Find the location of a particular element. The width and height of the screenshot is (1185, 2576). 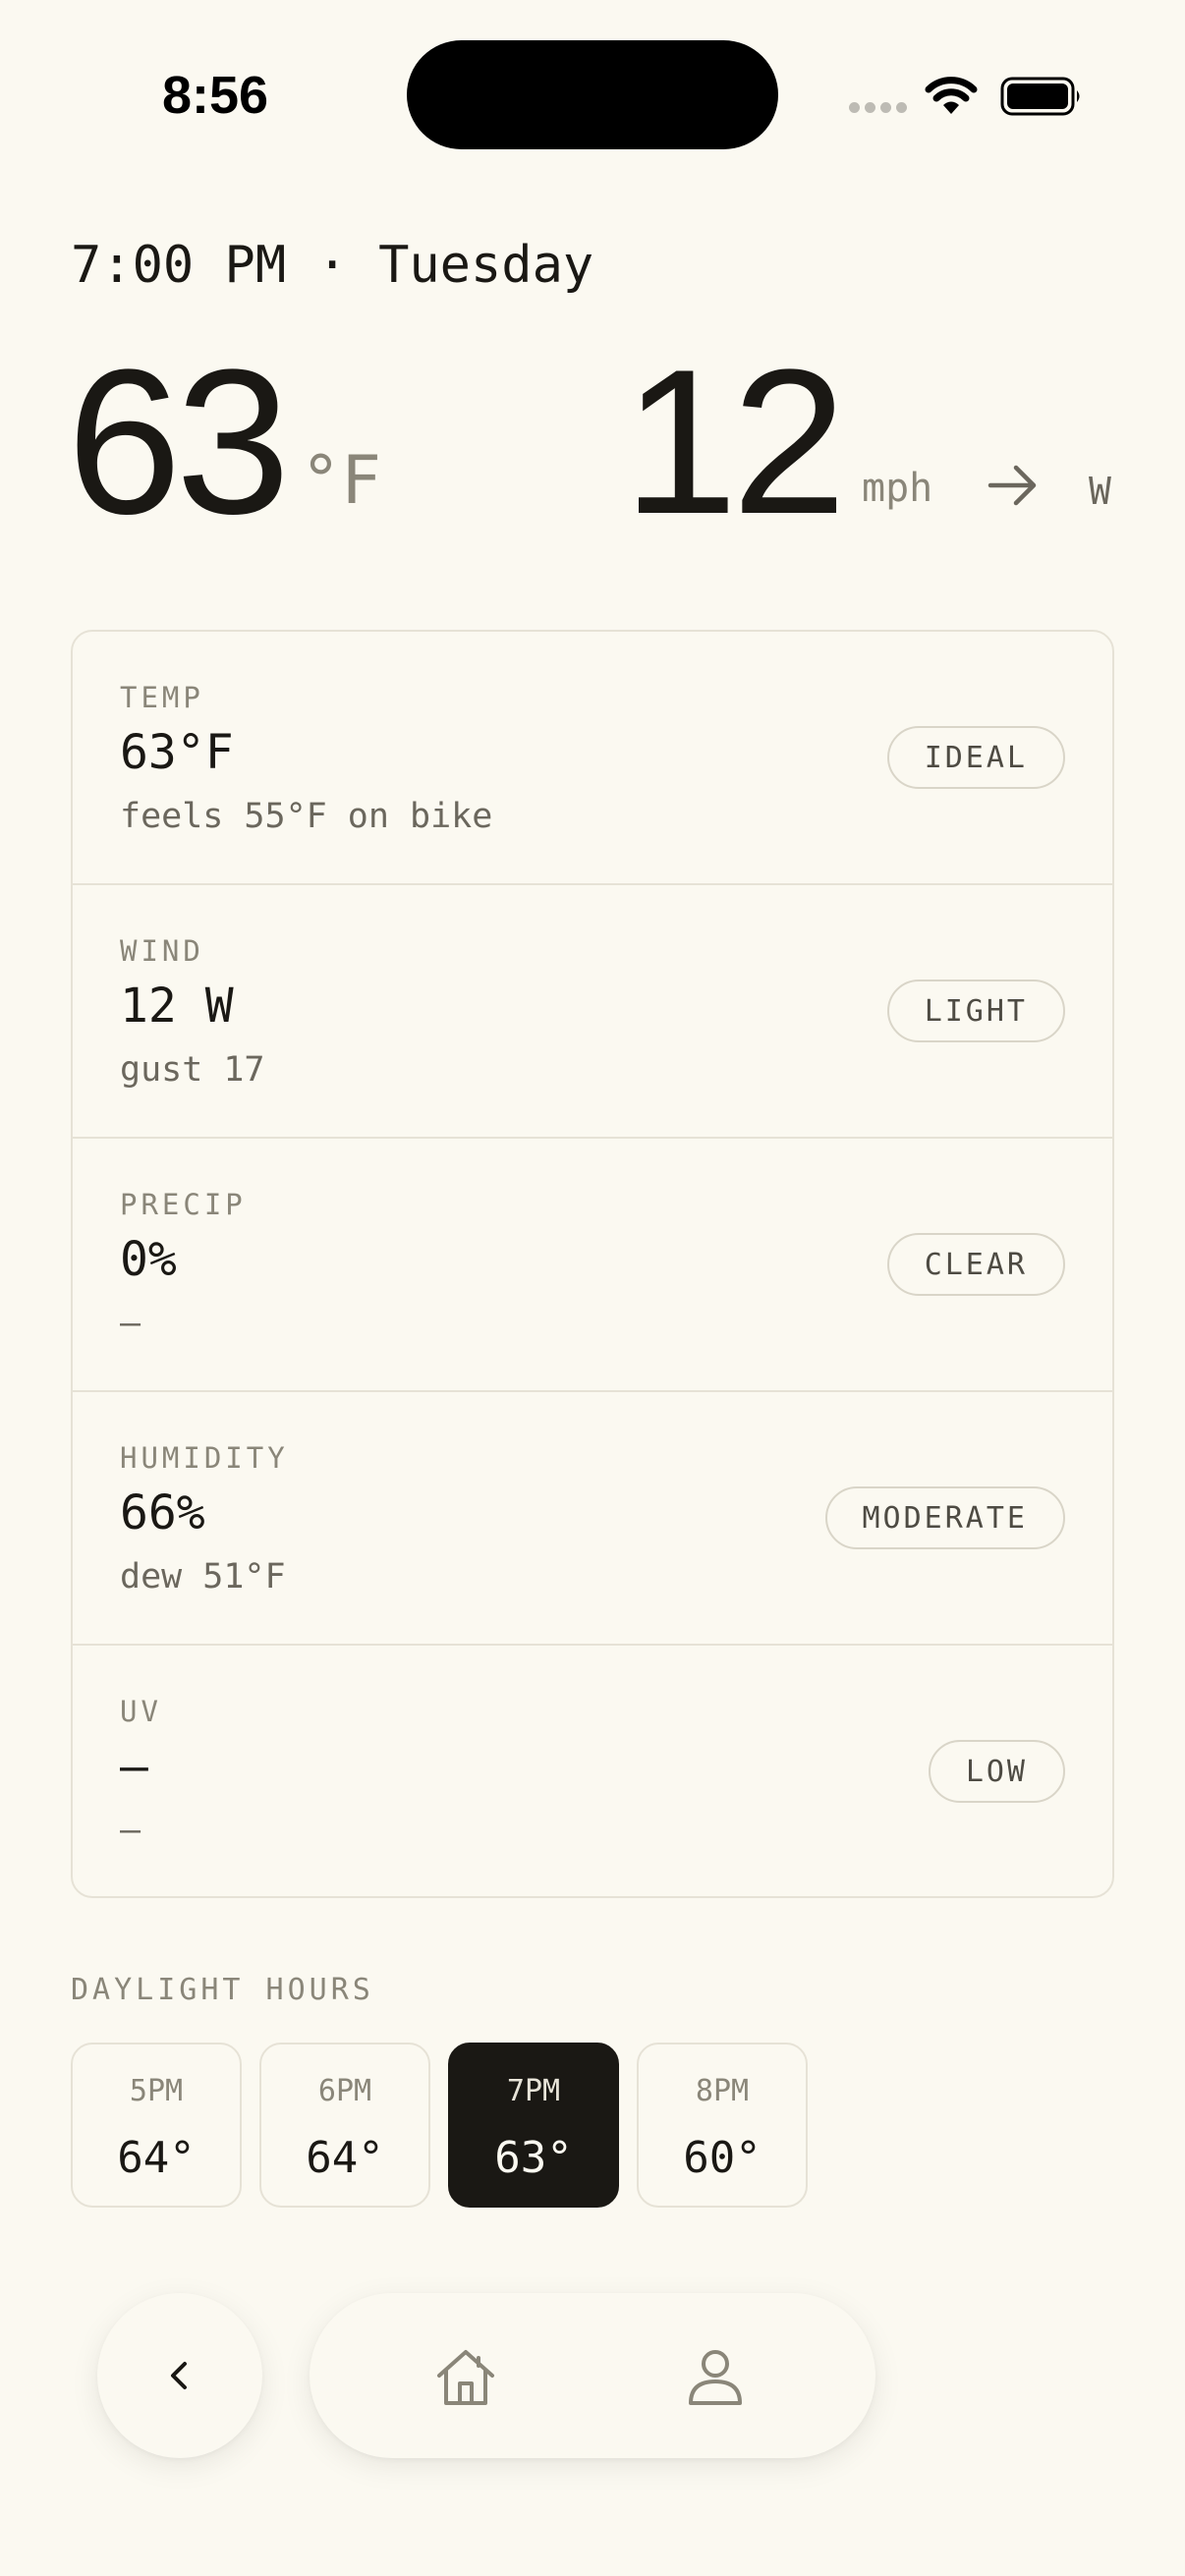

back-button is located at coordinates (180, 2375).